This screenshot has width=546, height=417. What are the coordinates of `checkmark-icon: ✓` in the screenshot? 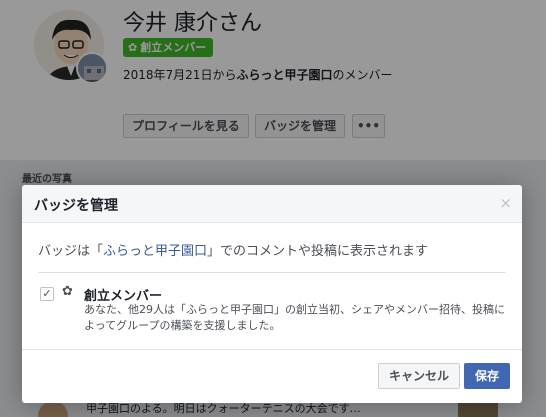 It's located at (47, 293).